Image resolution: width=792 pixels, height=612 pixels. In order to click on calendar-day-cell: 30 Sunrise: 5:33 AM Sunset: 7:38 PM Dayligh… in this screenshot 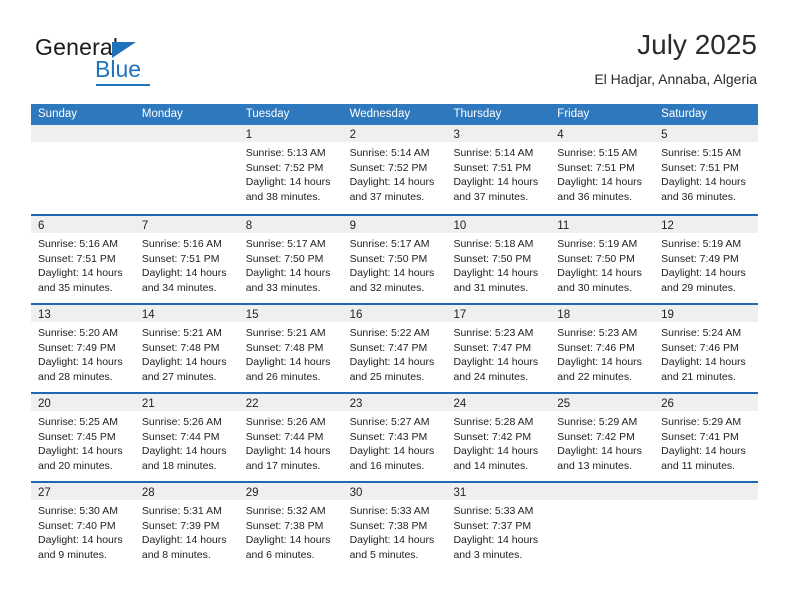, I will do `click(394, 526)`.